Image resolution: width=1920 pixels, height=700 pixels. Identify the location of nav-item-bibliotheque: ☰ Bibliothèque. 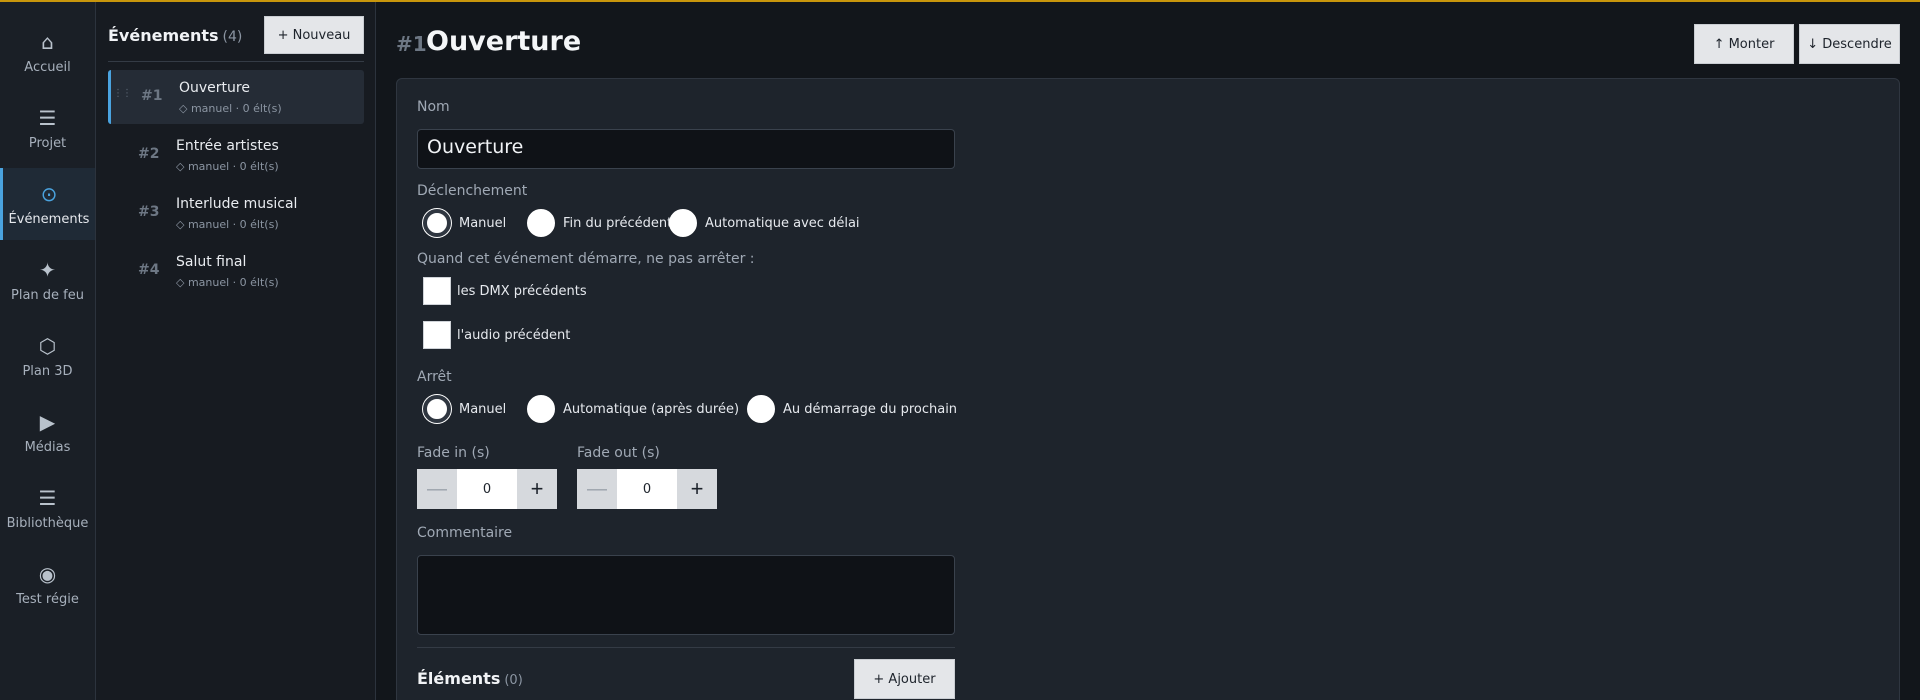
(47, 508).